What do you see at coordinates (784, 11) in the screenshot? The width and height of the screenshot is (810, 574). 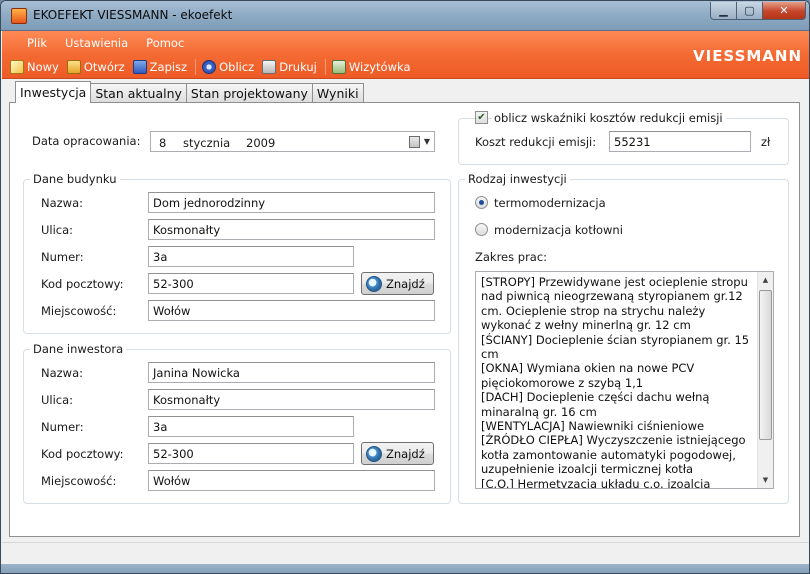 I see `close-button: ✕` at bounding box center [784, 11].